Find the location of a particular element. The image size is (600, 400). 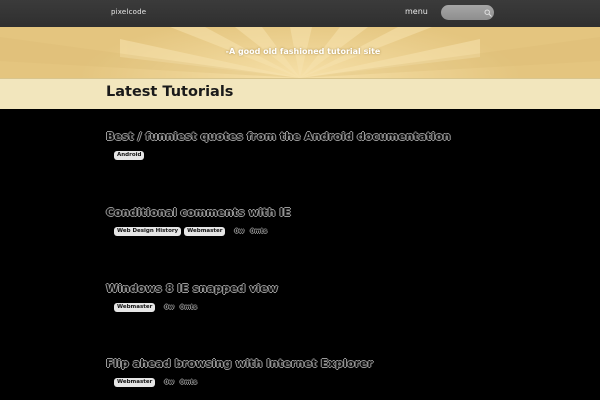

post-meta: Web Design History Webmaster 0w 0mts is located at coordinates (190, 231).